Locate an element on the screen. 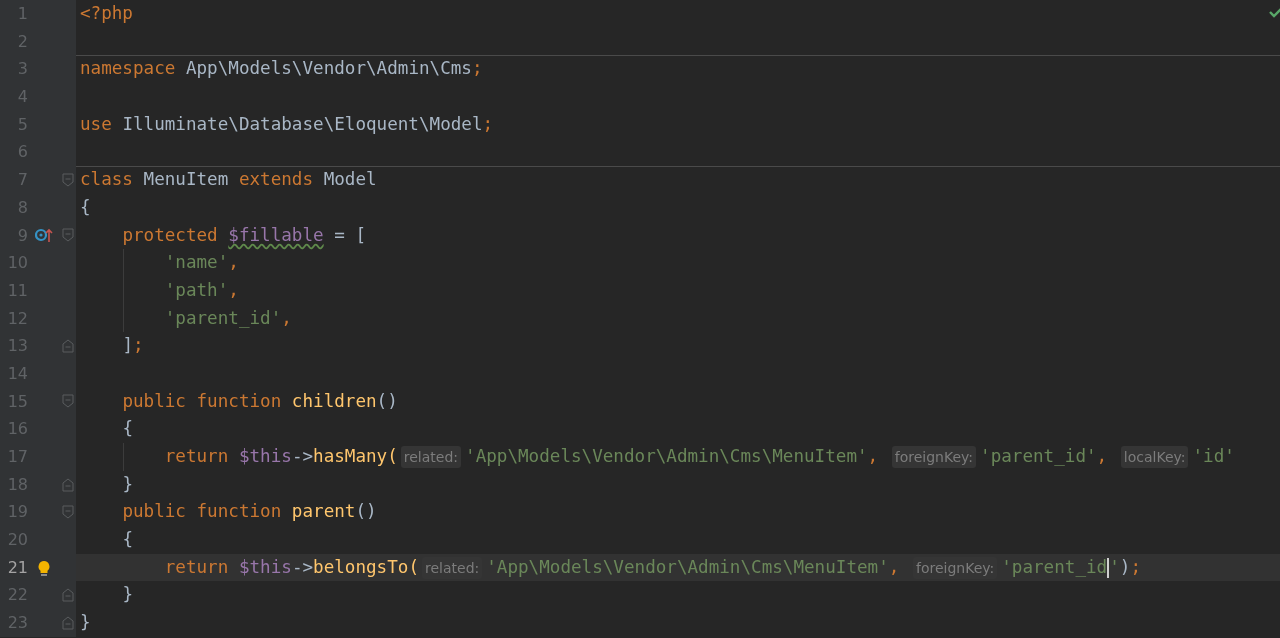 The image size is (1280, 638). keyword: use is located at coordinates (96, 123).